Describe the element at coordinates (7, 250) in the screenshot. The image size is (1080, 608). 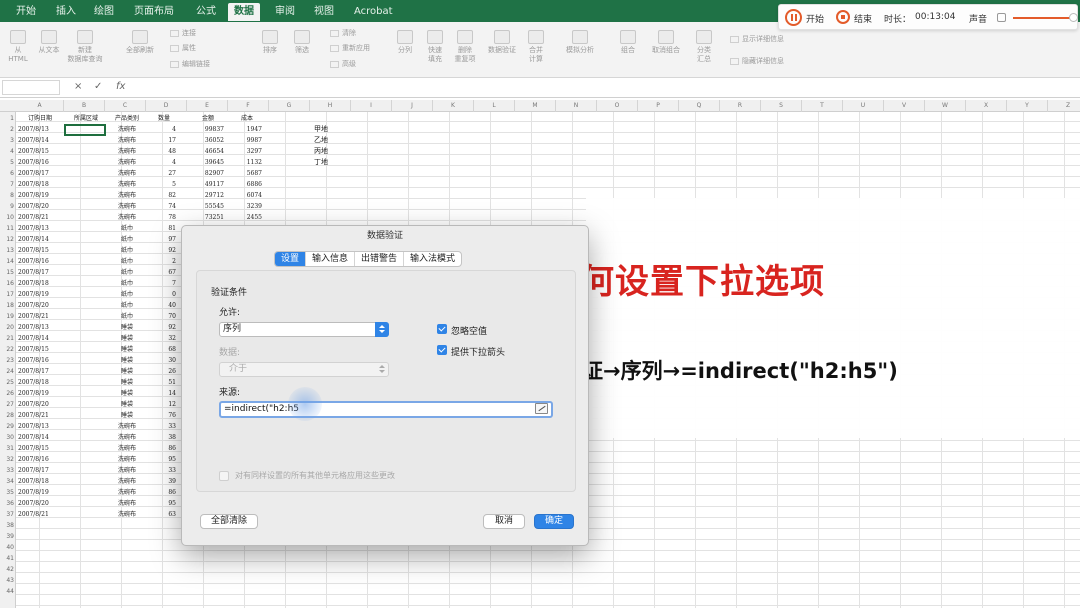
I see `row-number: 13` at that location.